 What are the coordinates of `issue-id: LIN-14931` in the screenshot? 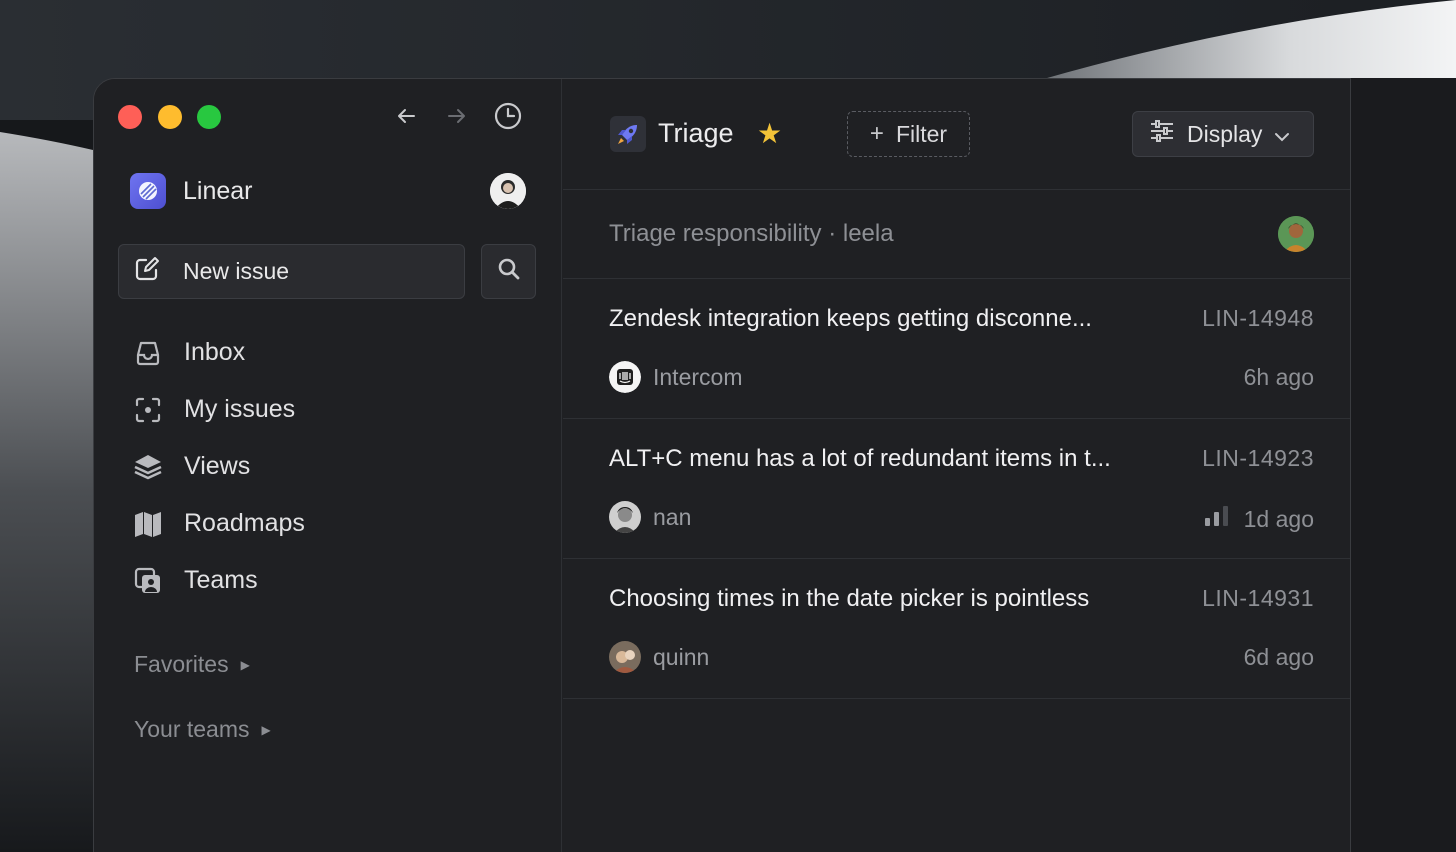 It's located at (1258, 598).